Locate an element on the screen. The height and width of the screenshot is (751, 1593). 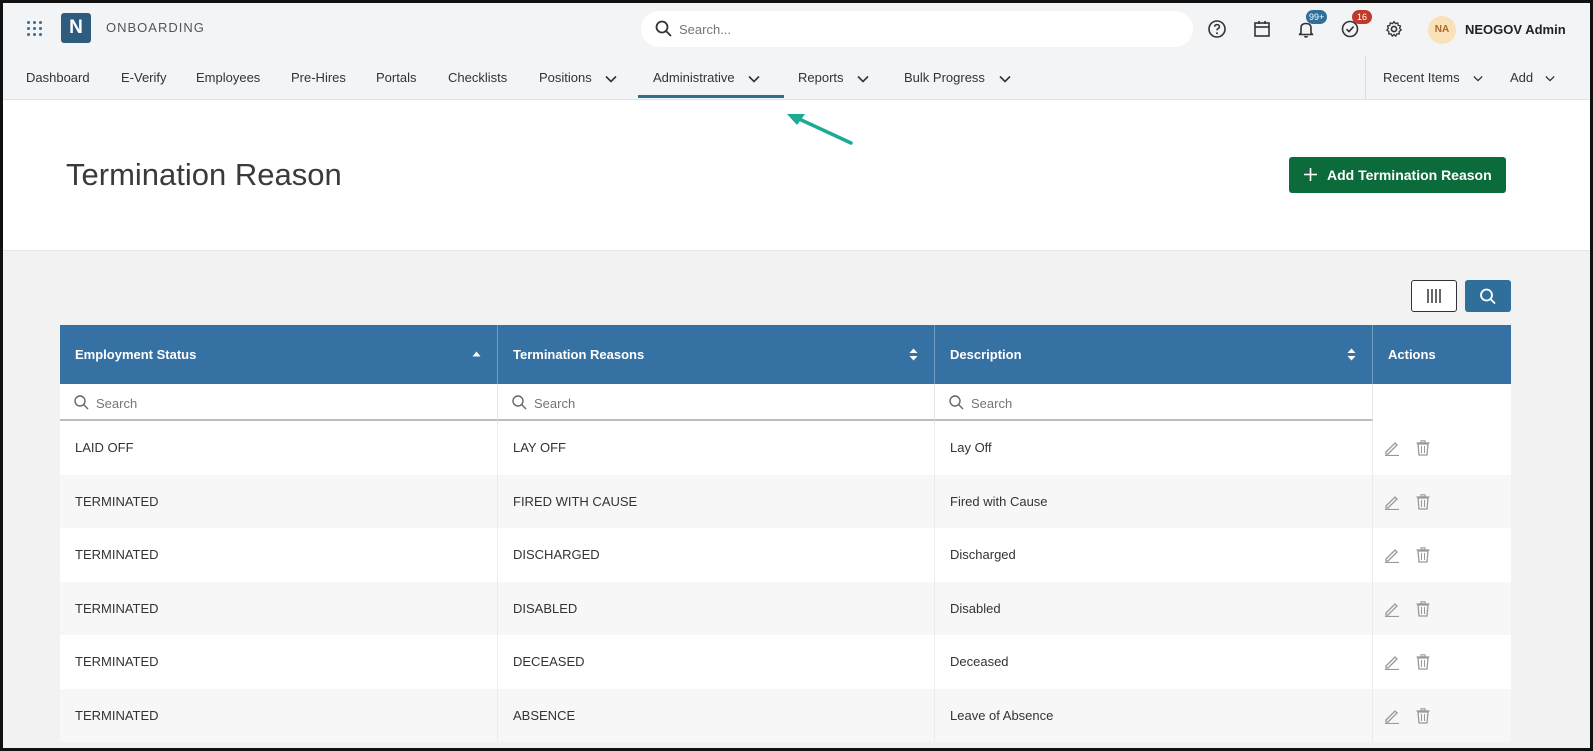
notifications-button: 99+ is located at coordinates (1312, 24).